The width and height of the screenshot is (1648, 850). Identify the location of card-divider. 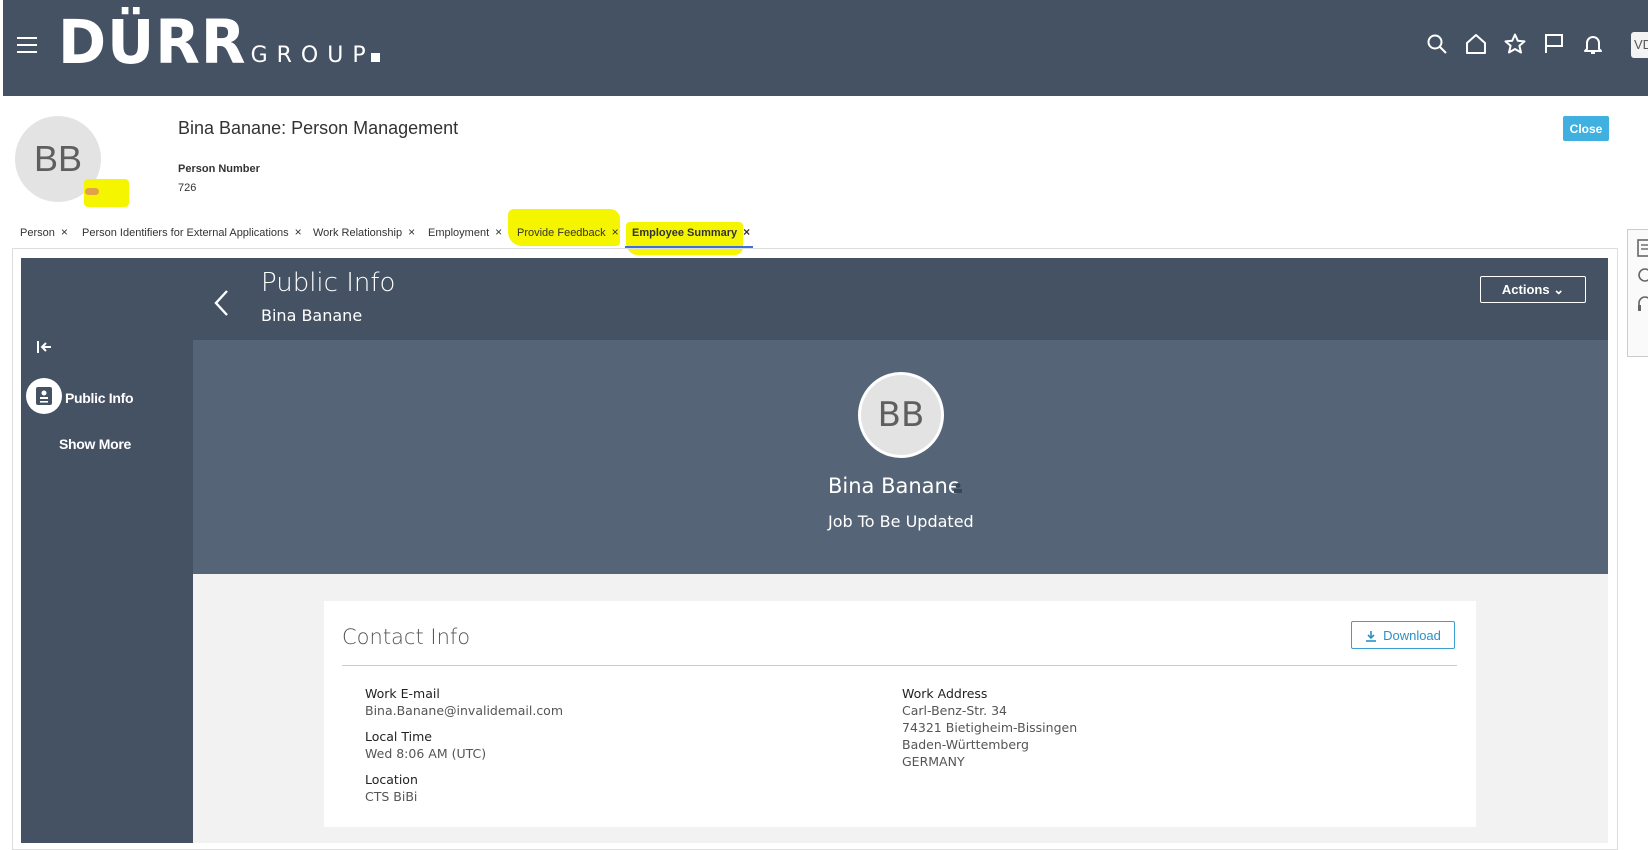
(899, 665).